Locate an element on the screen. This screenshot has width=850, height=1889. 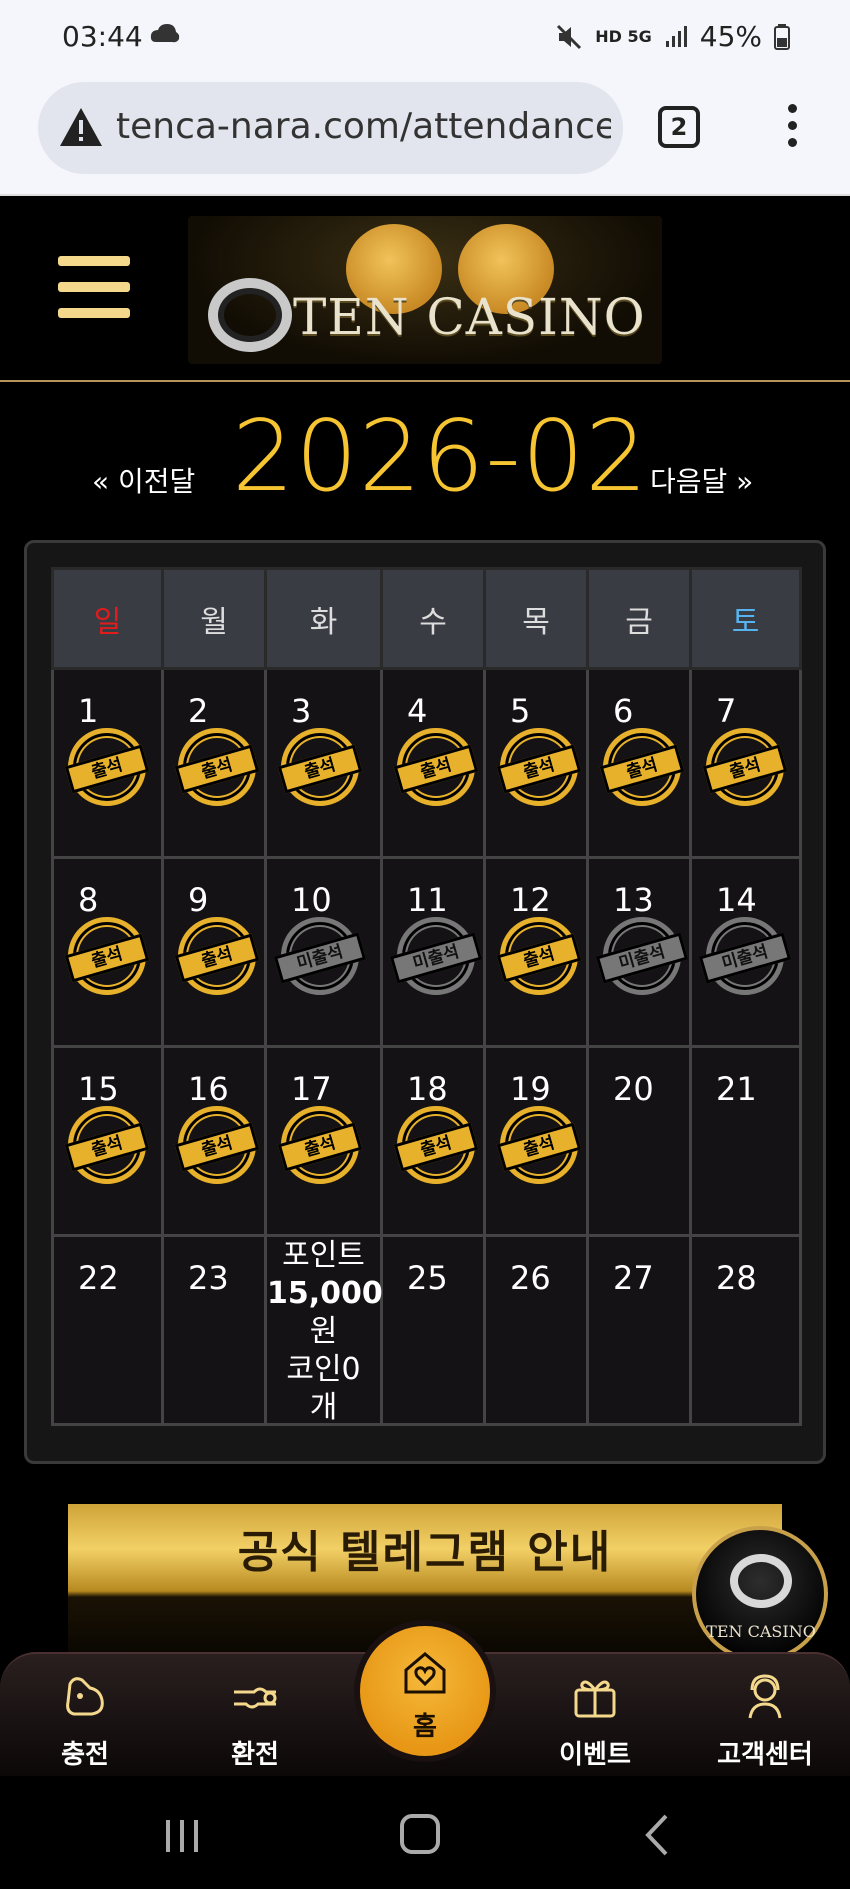
hamburger-menu-icon is located at coordinates (94, 287).